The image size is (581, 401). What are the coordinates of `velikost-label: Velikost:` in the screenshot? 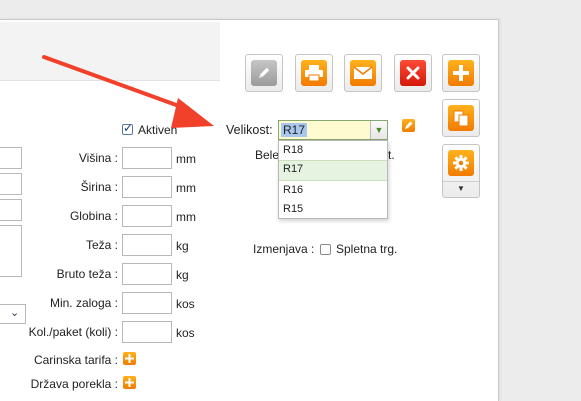 It's located at (249, 130).